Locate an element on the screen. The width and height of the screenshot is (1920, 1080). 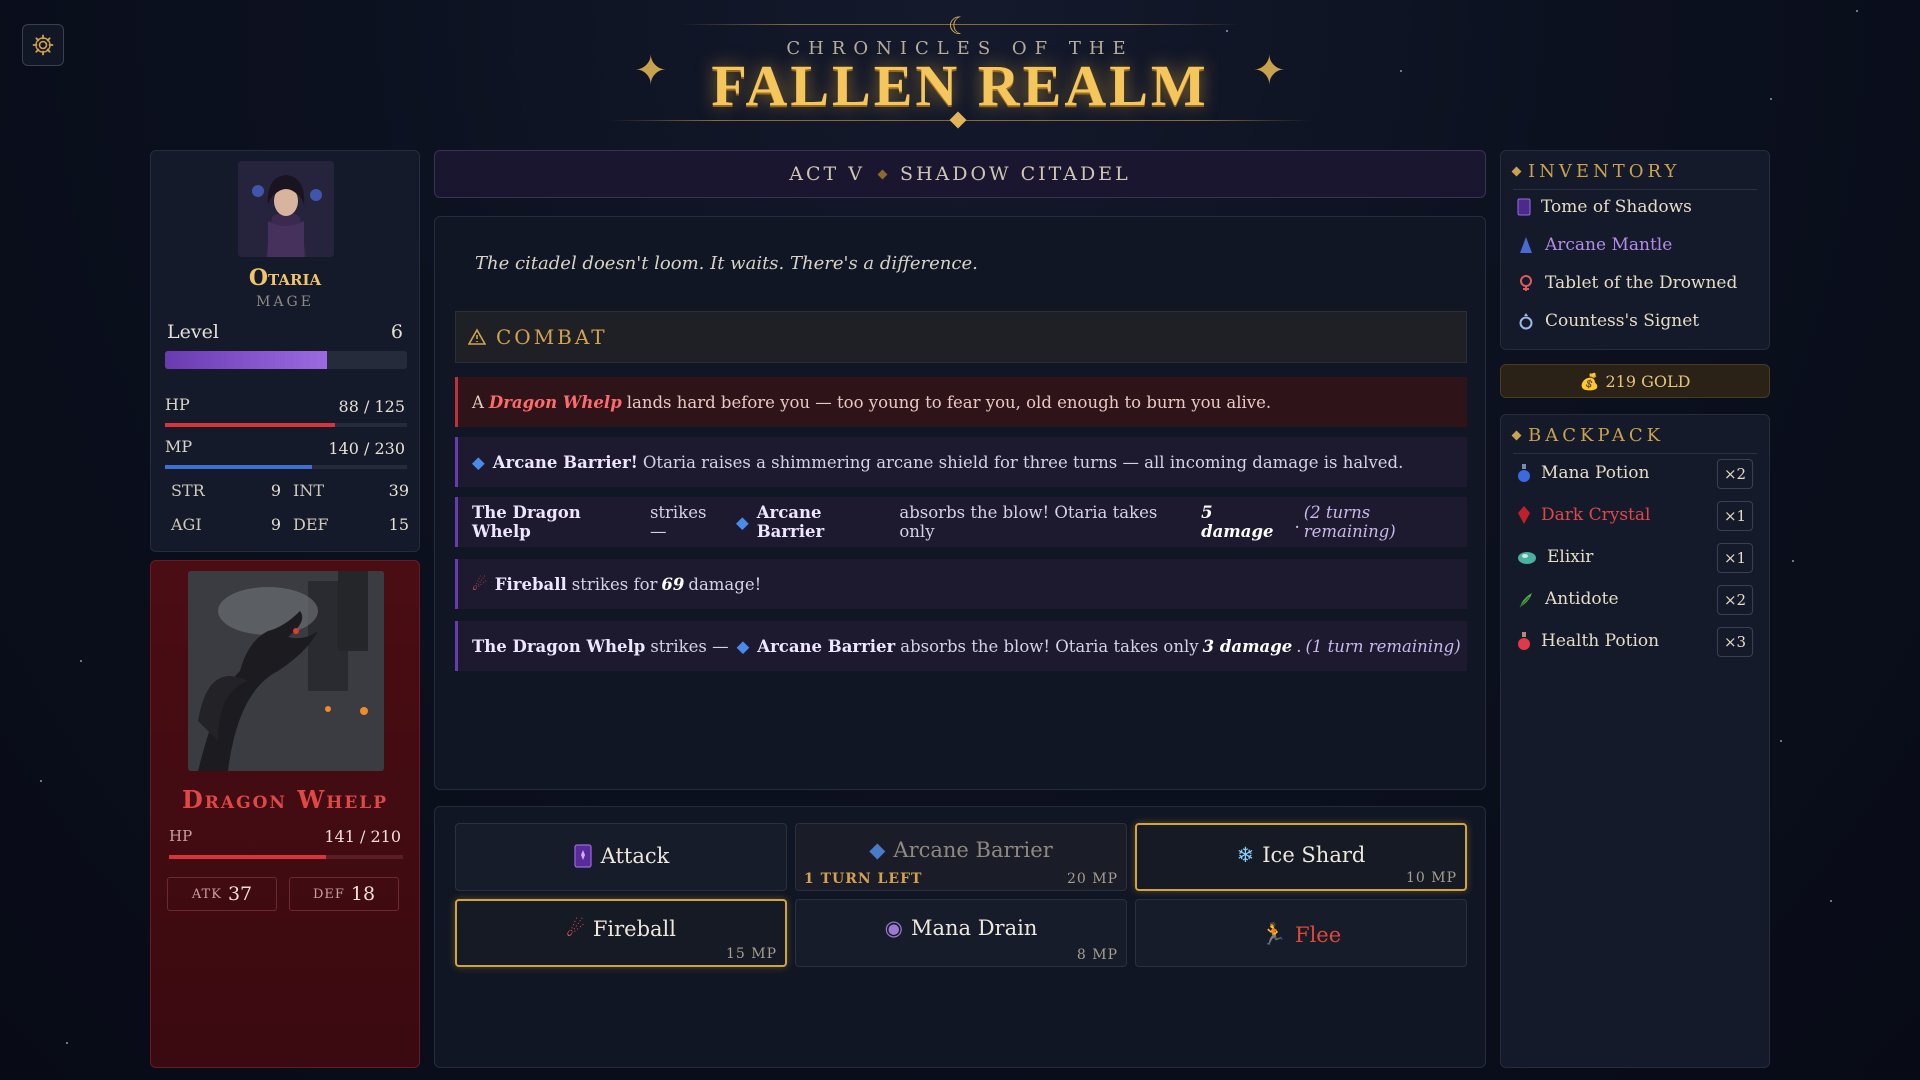
mana-drain-button: ◉ Mana Drain 8 MP is located at coordinates (961, 933).